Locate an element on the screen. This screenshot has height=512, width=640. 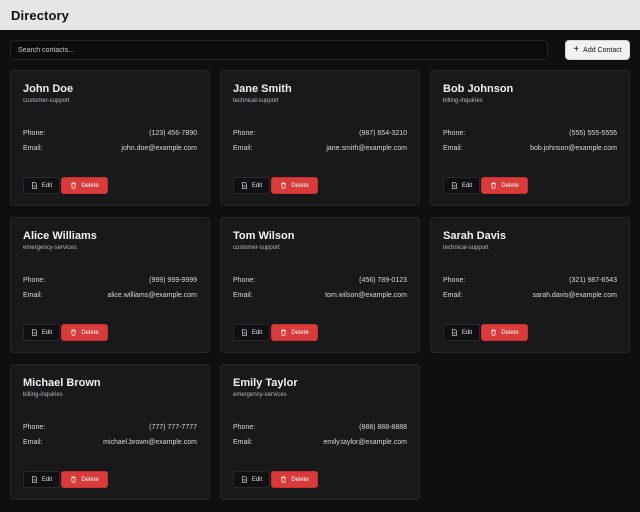
email-value: bob.johnson@example.com is located at coordinates (573, 148).